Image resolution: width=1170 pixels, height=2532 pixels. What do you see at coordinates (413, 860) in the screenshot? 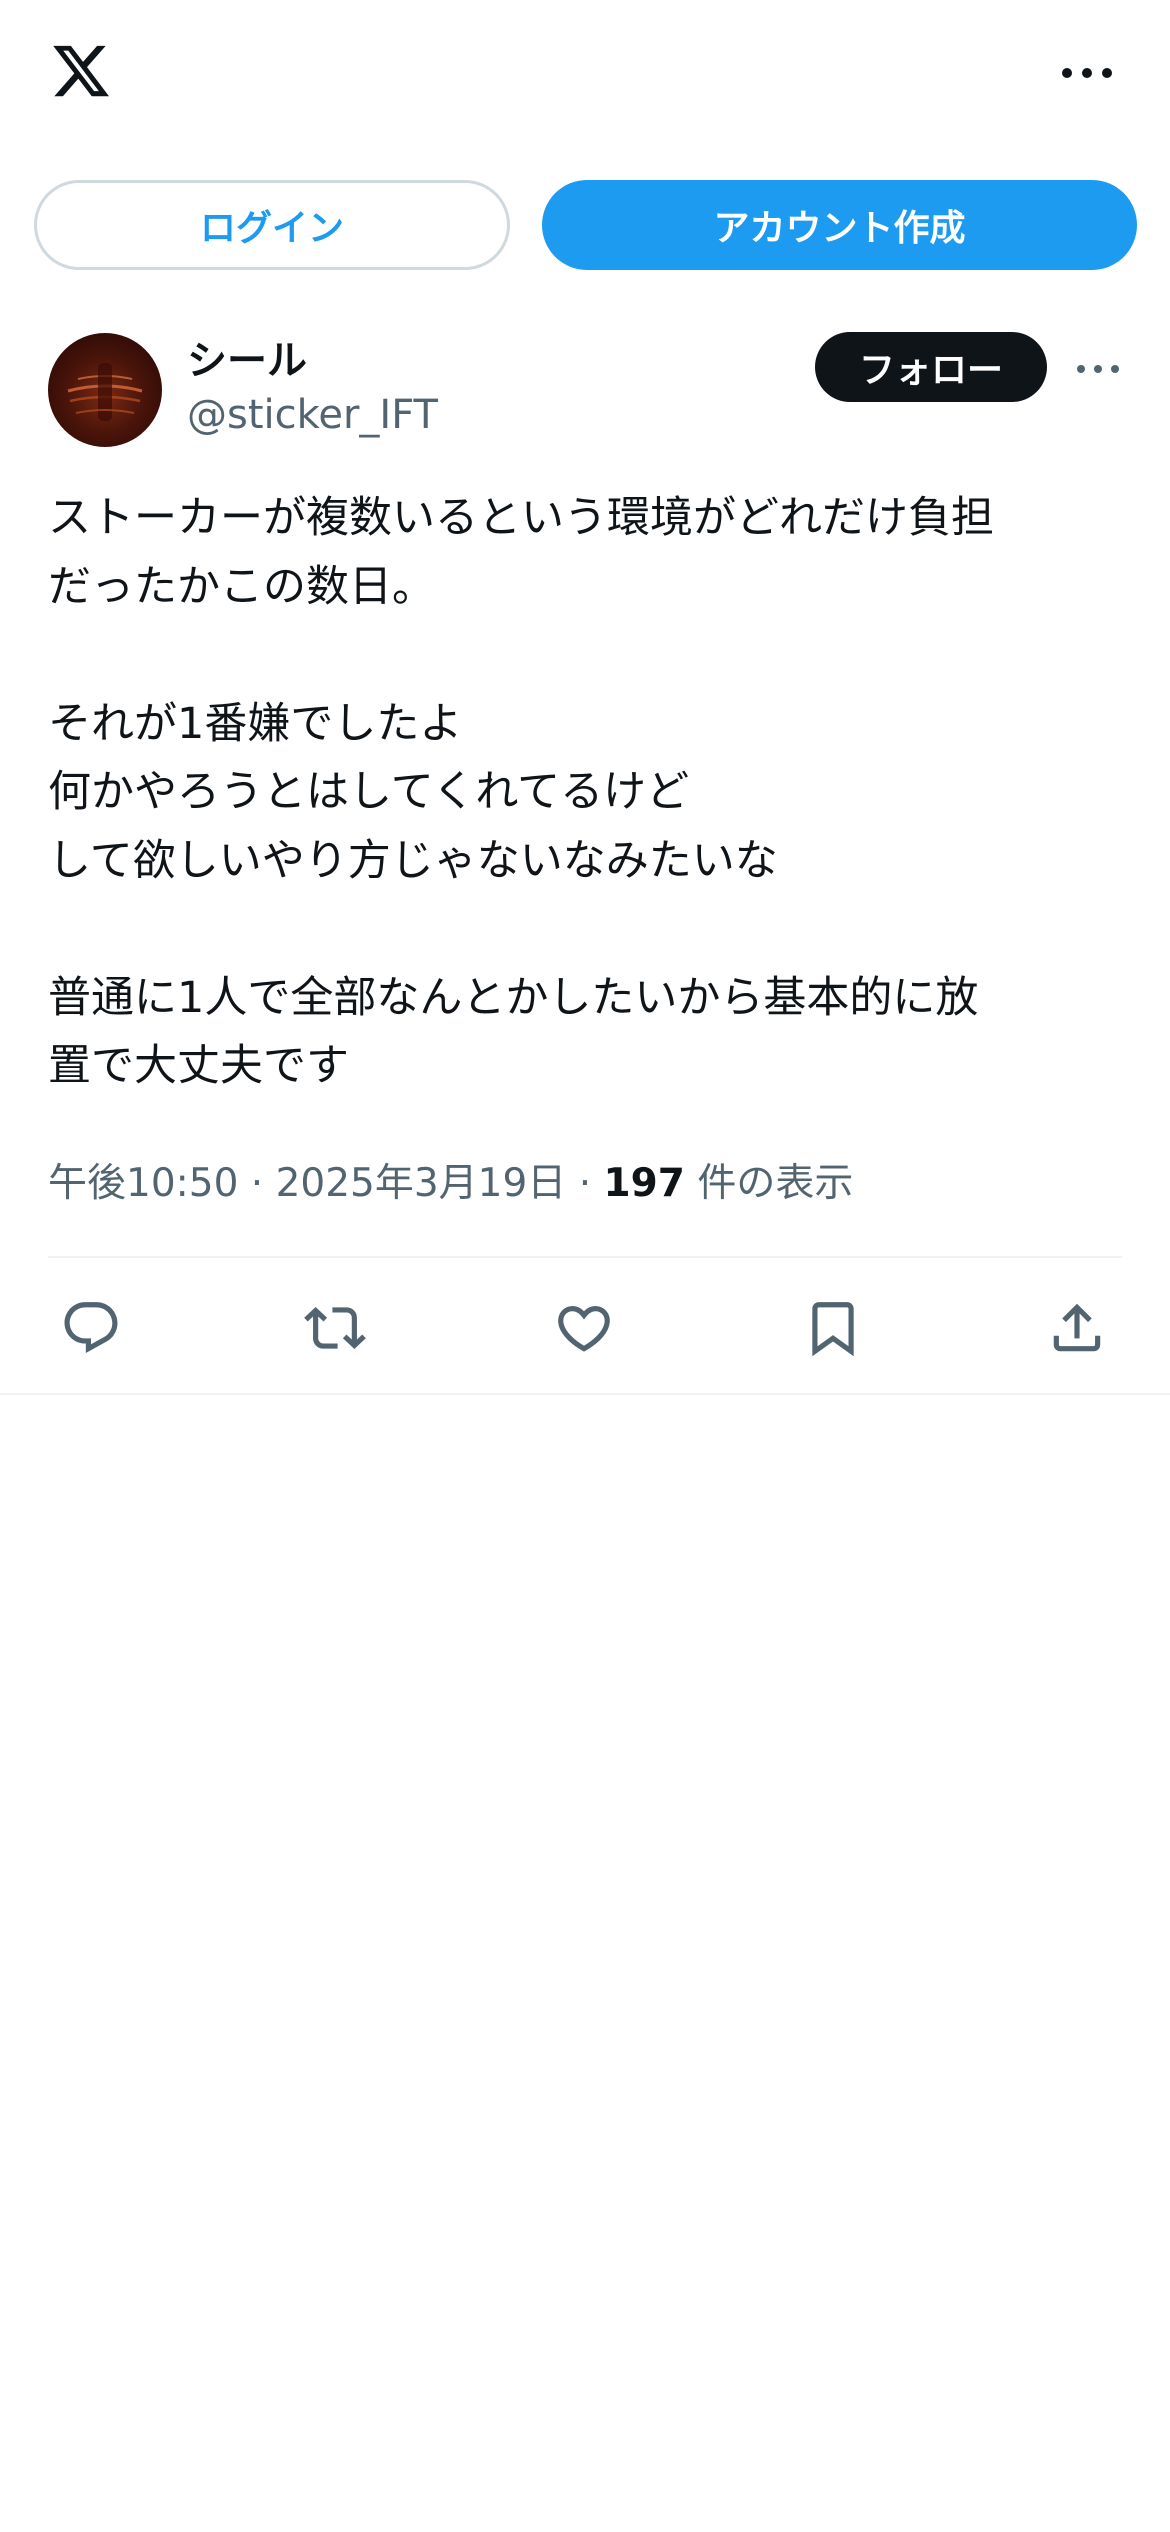
I see `tweet-text-line: して欲しいやり方じゃないなみたいな` at bounding box center [413, 860].